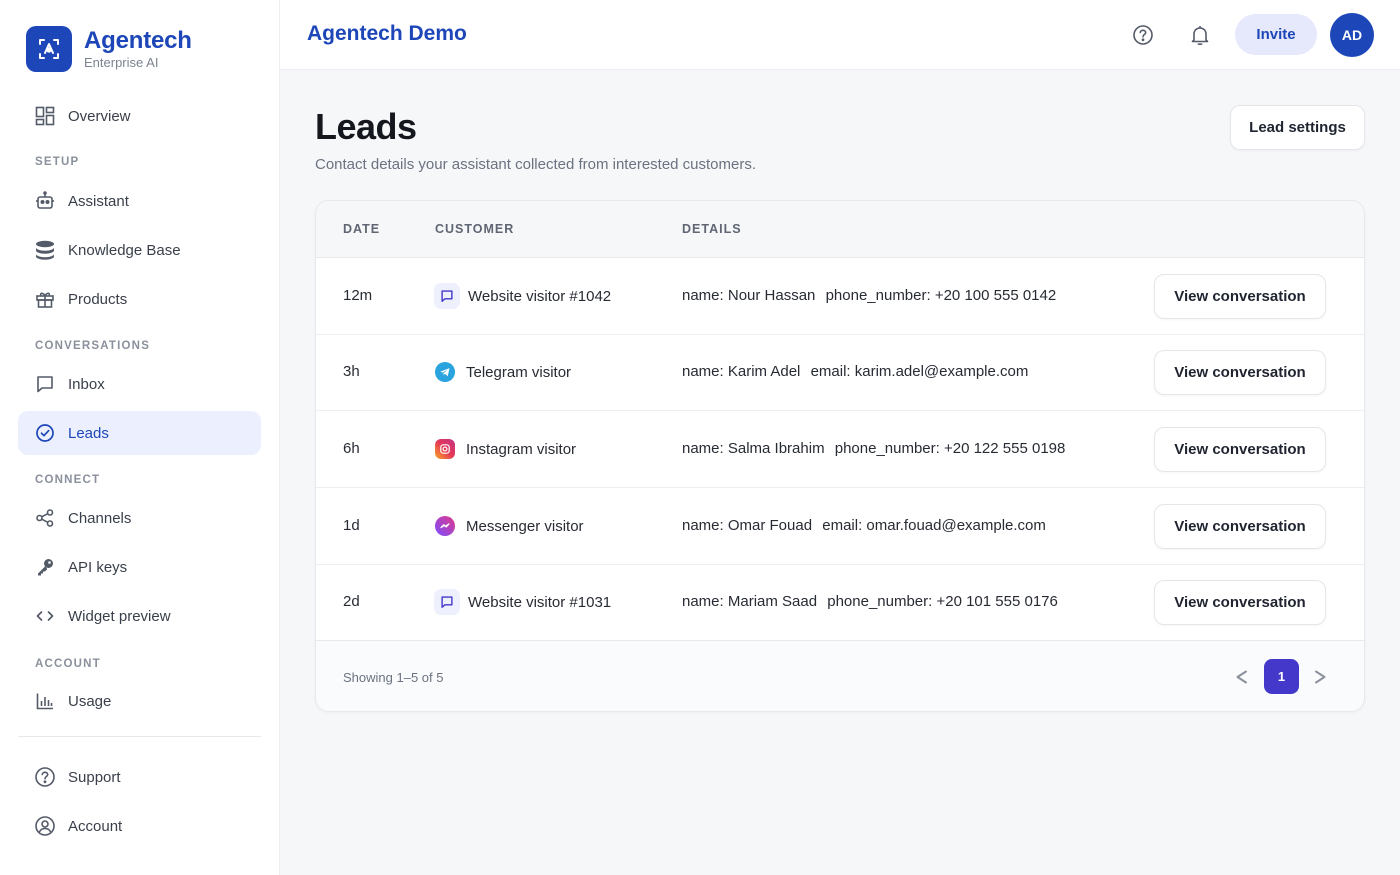 The image size is (1400, 875). What do you see at coordinates (351, 525) in the screenshot?
I see `lead-date: 1d` at bounding box center [351, 525].